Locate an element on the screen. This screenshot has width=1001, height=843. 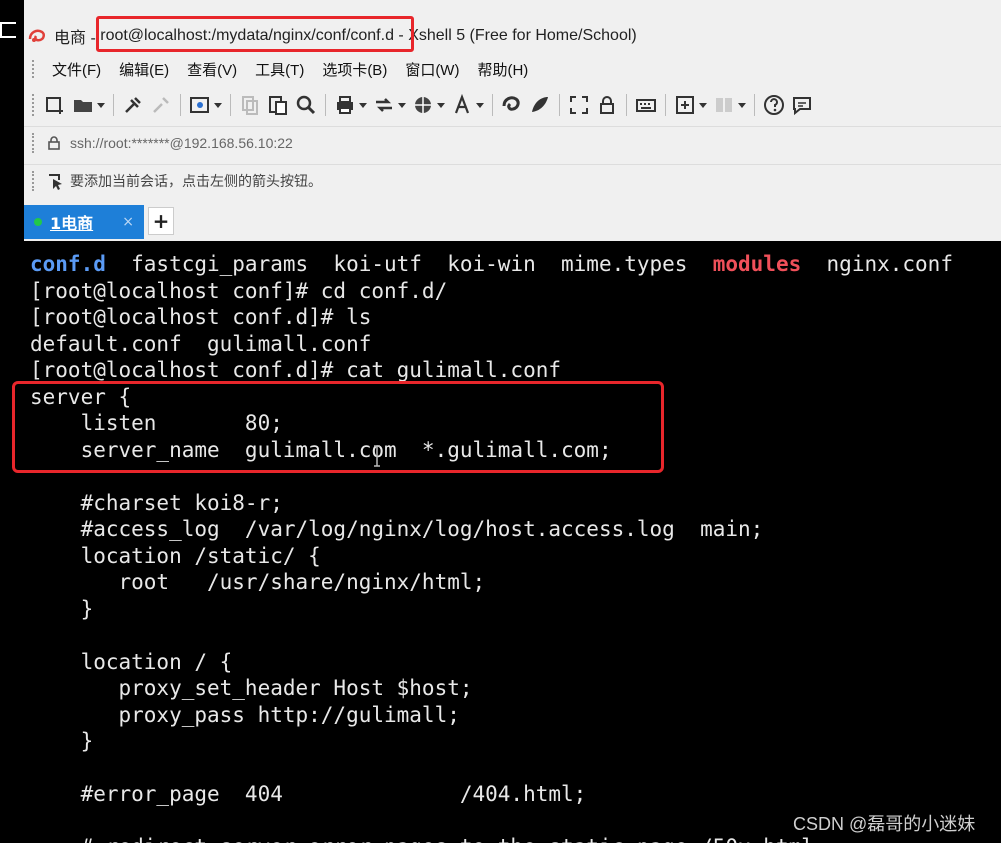
encoding-button is located at coordinates (428, 105).